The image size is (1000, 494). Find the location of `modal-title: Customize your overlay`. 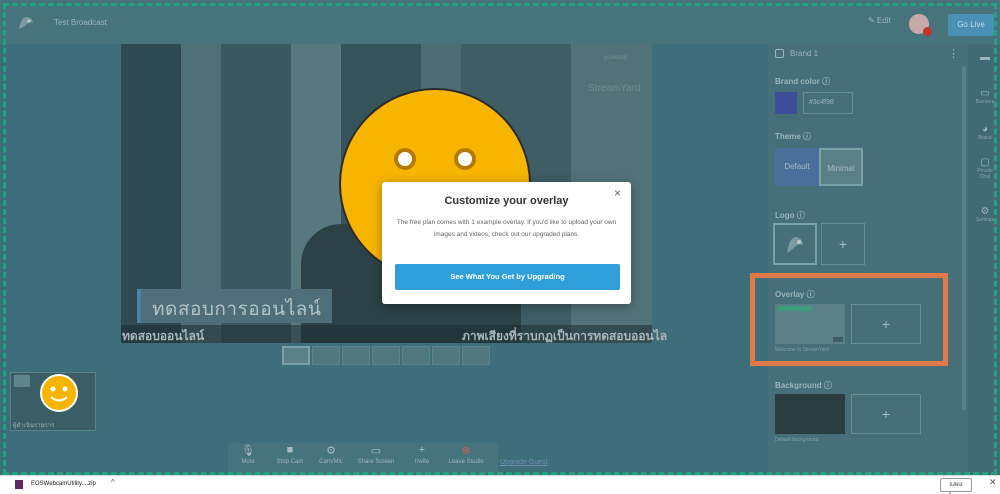

modal-title: Customize your overlay is located at coordinates (506, 201).